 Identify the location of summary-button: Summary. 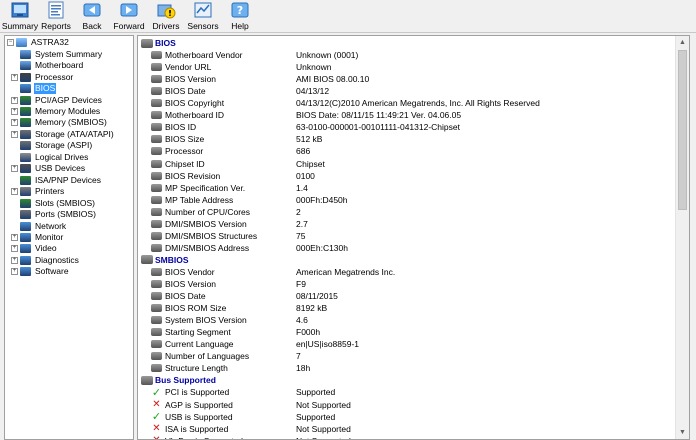
(20, 16).